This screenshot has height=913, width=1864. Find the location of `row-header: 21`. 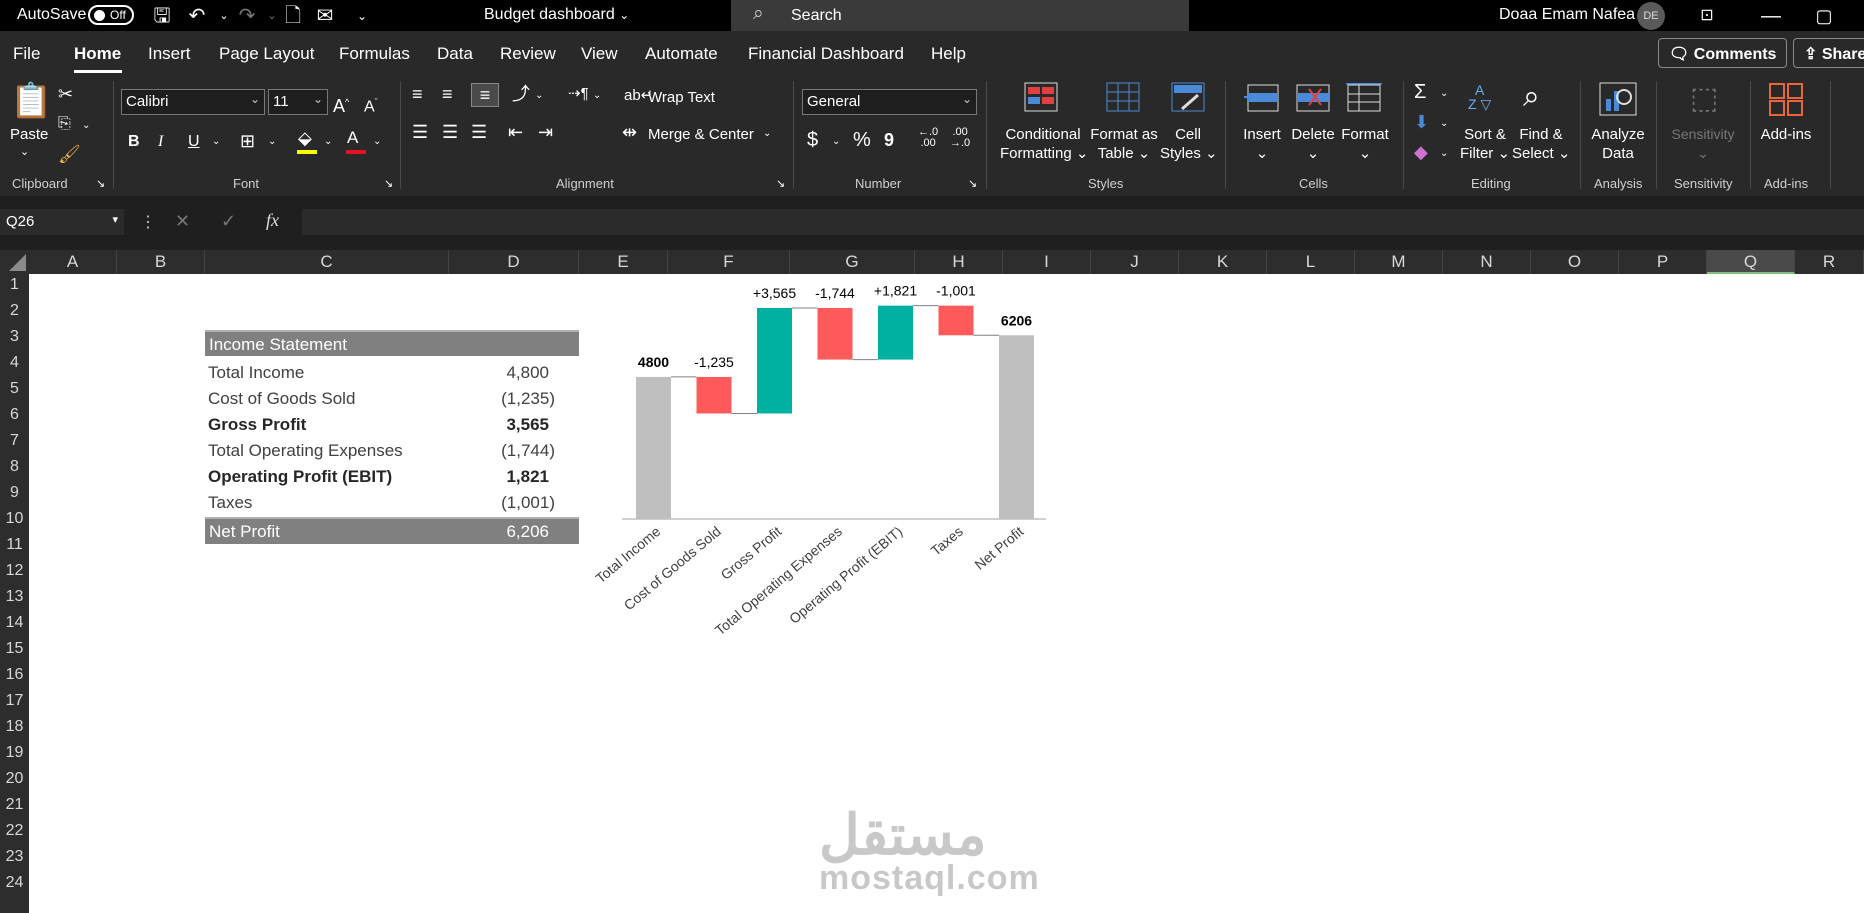

row-header: 21 is located at coordinates (14, 805).